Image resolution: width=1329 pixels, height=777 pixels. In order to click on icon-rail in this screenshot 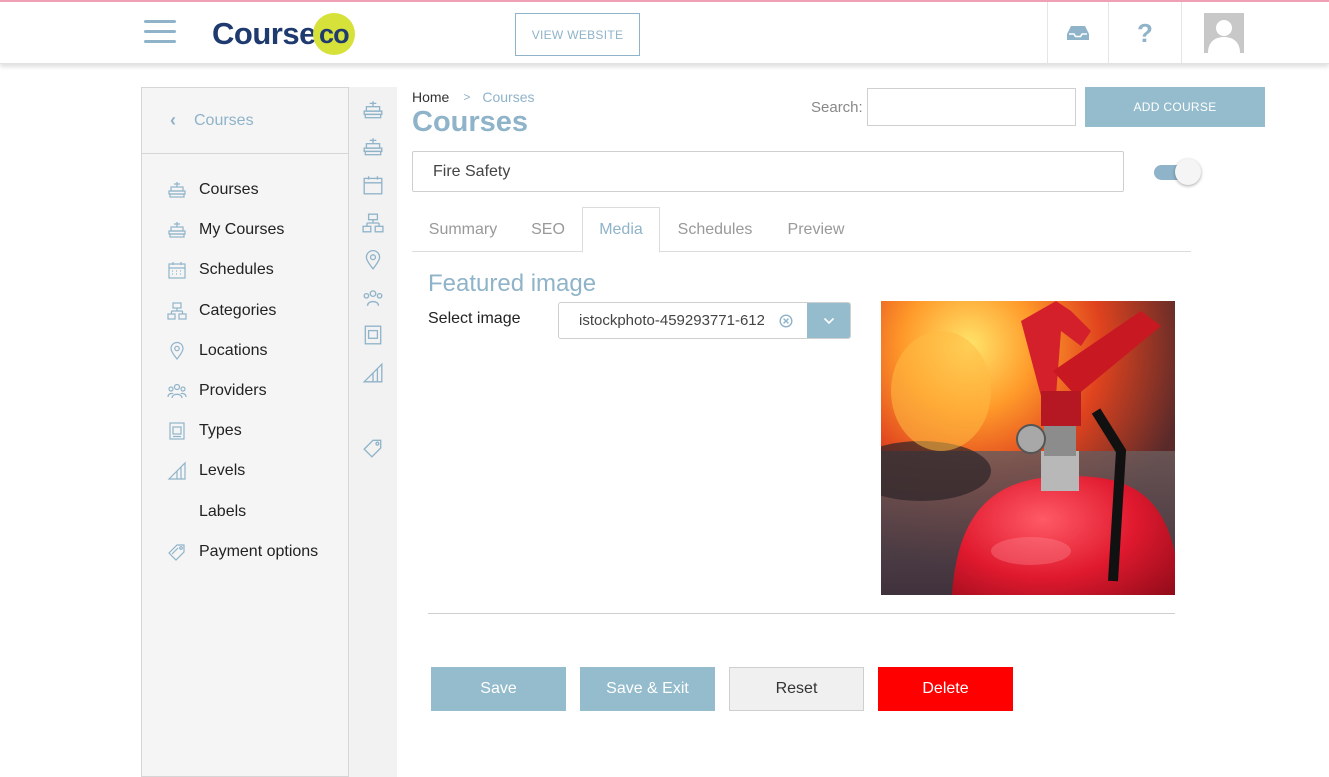, I will do `click(373, 432)`.